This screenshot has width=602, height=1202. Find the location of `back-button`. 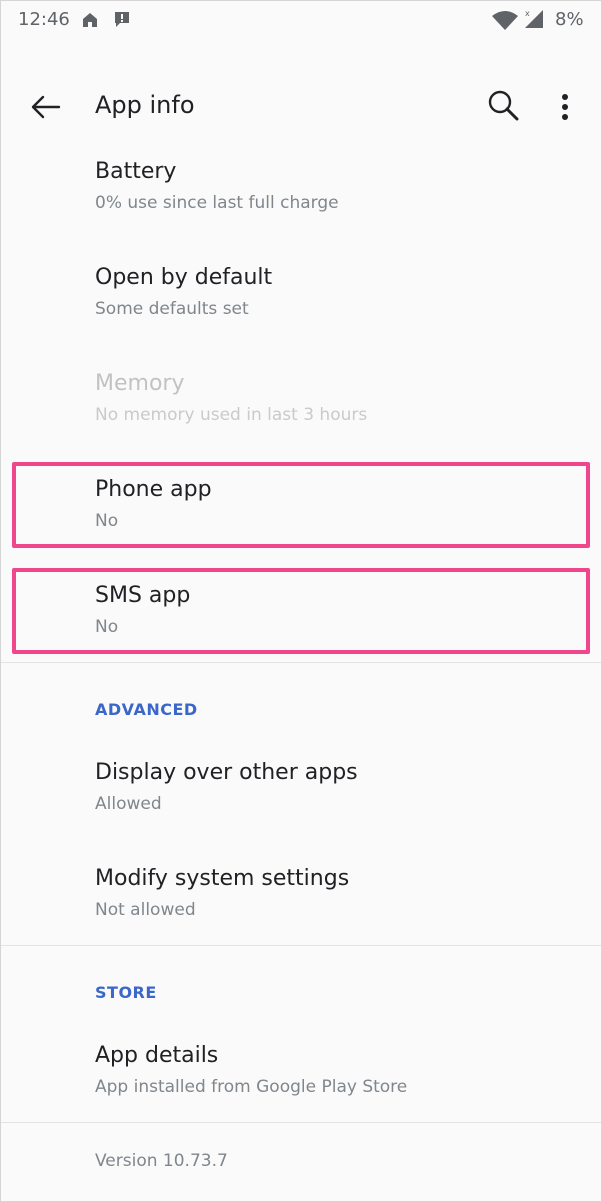

back-button is located at coordinates (45, 107).